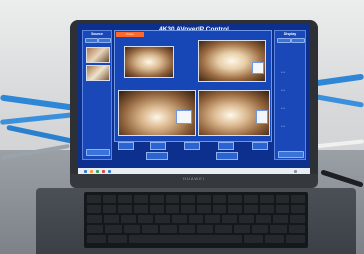 The width and height of the screenshot is (364, 254). What do you see at coordinates (85, 171) in the screenshot?
I see `start-icon` at bounding box center [85, 171].